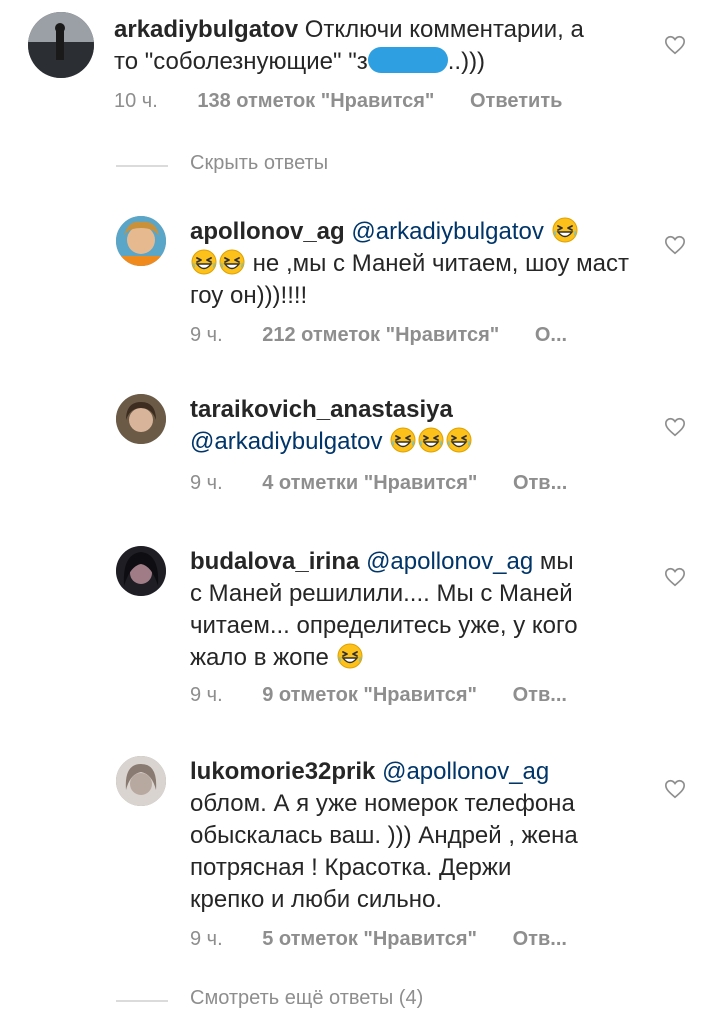  Describe the element at coordinates (381, 593) in the screenshot. I see `comment-body-2: с Маней решилили.... Мы с Маней` at that location.